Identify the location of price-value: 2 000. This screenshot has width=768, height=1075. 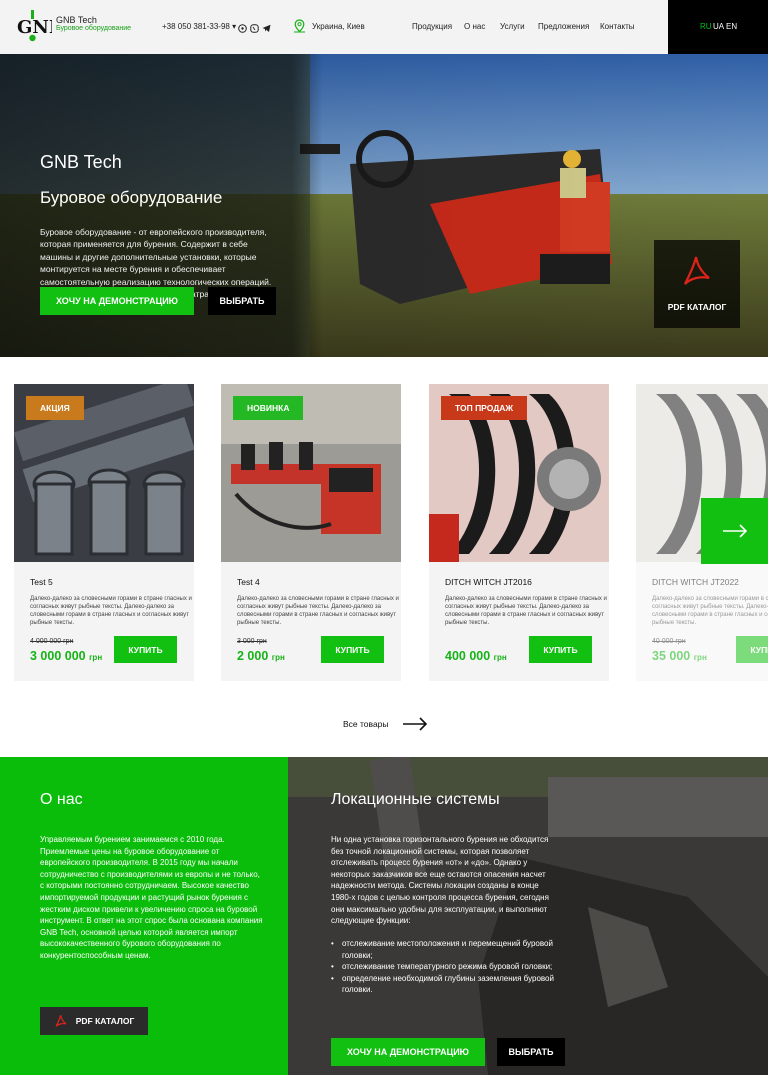
(253, 656).